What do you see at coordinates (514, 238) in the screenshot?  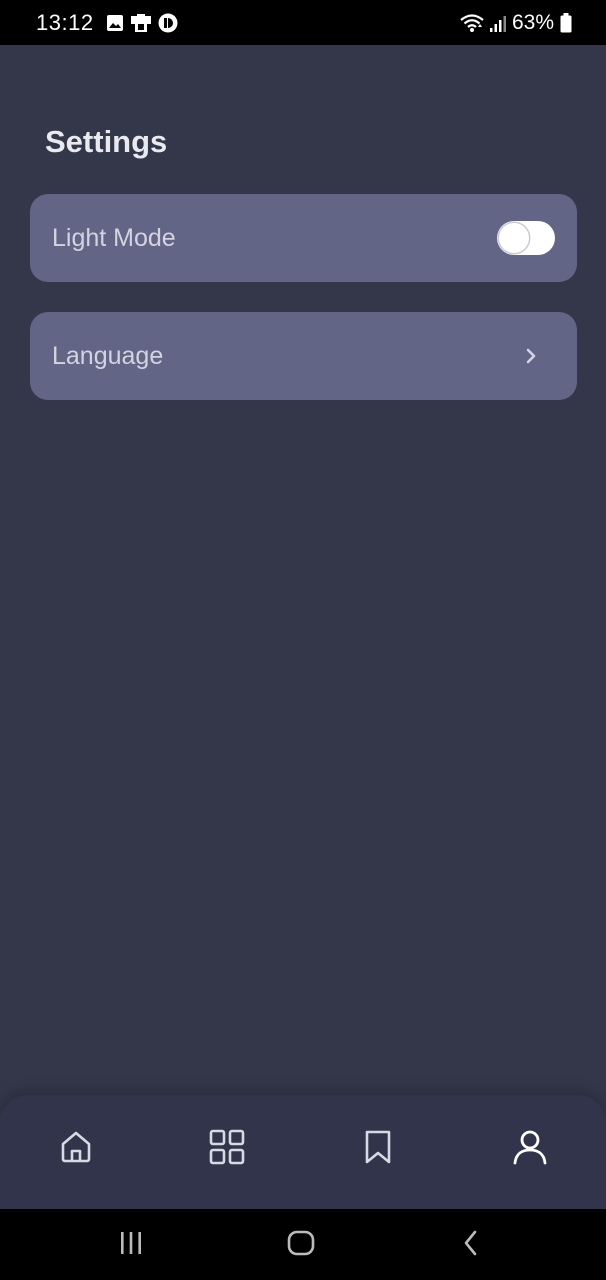 I see `toggle-knob` at bounding box center [514, 238].